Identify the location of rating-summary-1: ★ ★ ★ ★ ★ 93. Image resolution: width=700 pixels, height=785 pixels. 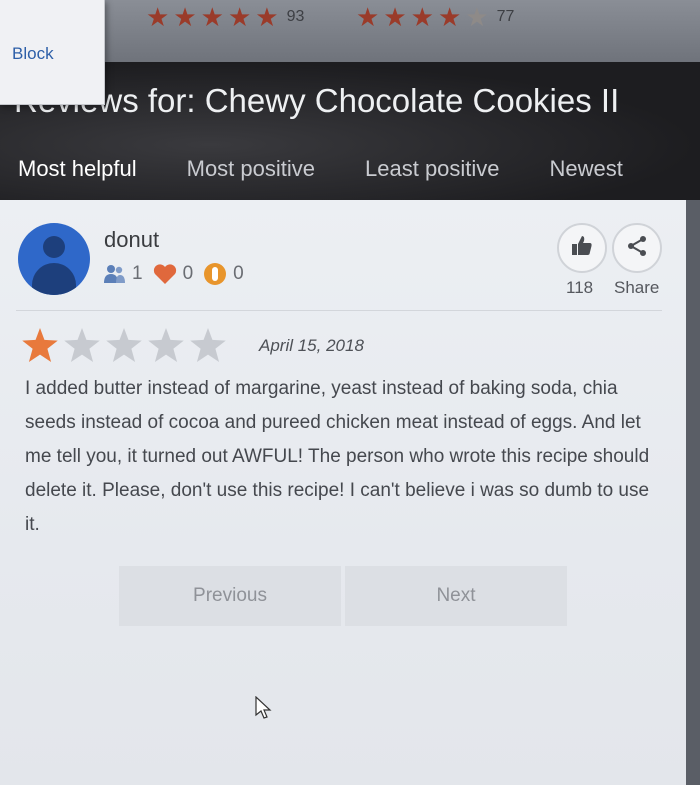
(225, 17).